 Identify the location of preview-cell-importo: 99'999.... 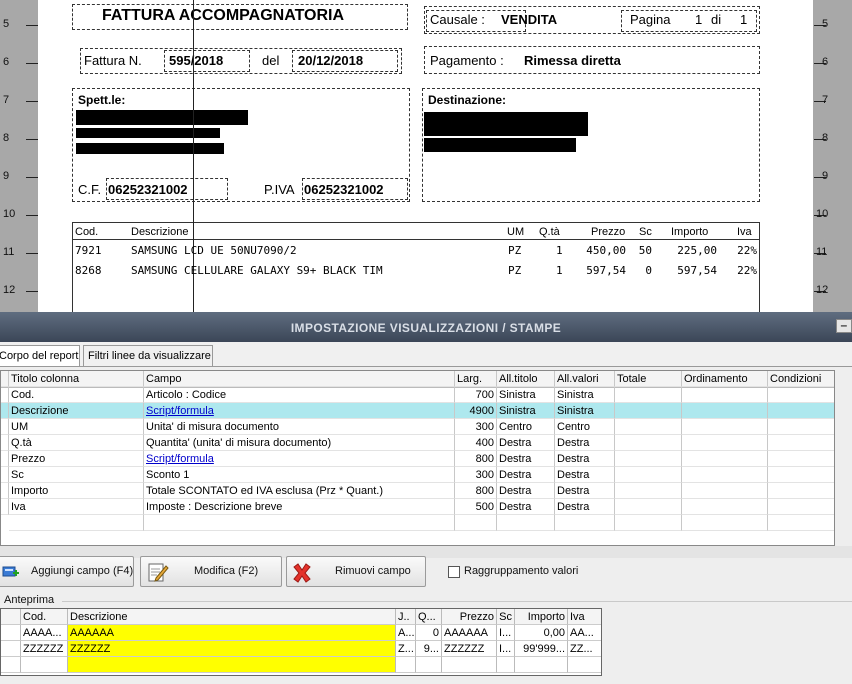
(541, 649).